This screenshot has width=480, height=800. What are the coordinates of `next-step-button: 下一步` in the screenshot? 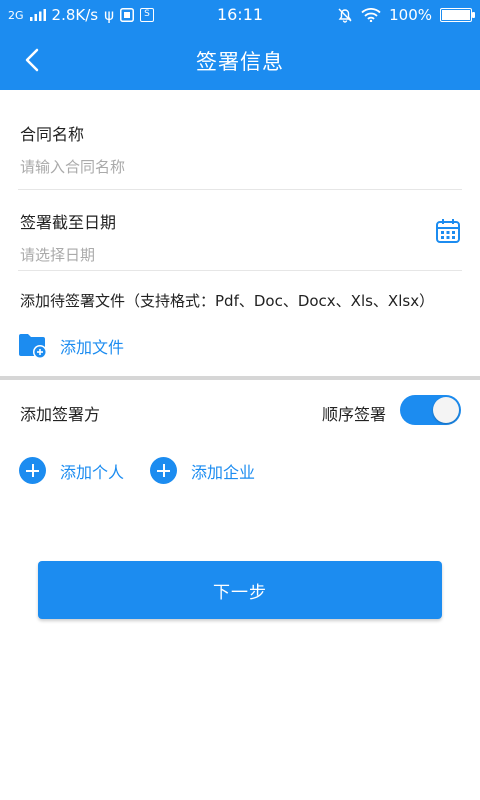 It's located at (240, 590).